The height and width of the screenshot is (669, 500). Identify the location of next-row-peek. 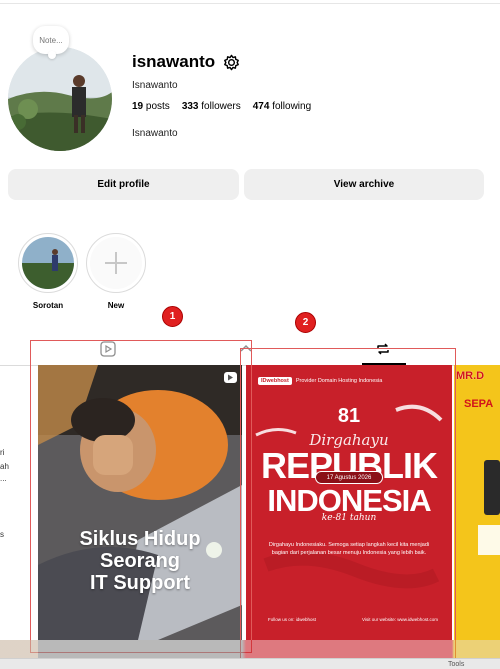
(250, 649).